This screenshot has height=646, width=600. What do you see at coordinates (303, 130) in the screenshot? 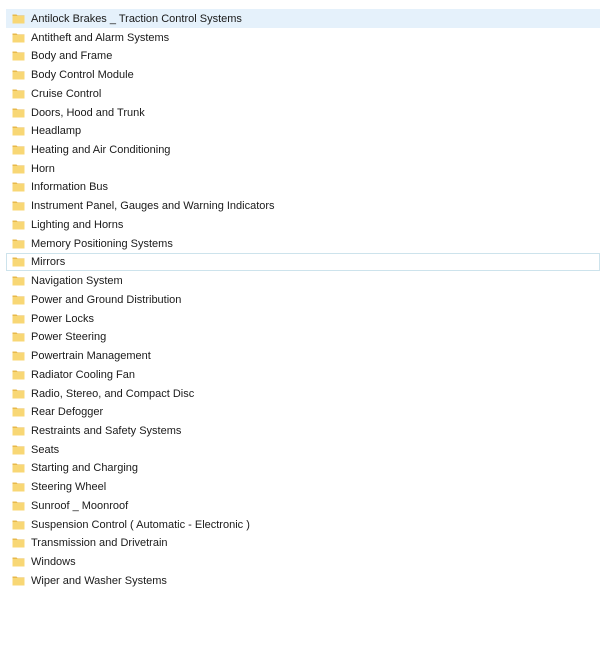
I see `folder-item: Headlamp` at bounding box center [303, 130].